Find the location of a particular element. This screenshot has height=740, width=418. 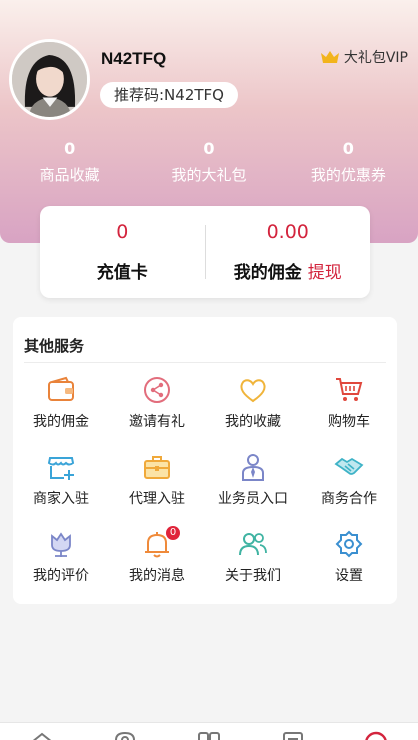

home-icon is located at coordinates (41, 736).